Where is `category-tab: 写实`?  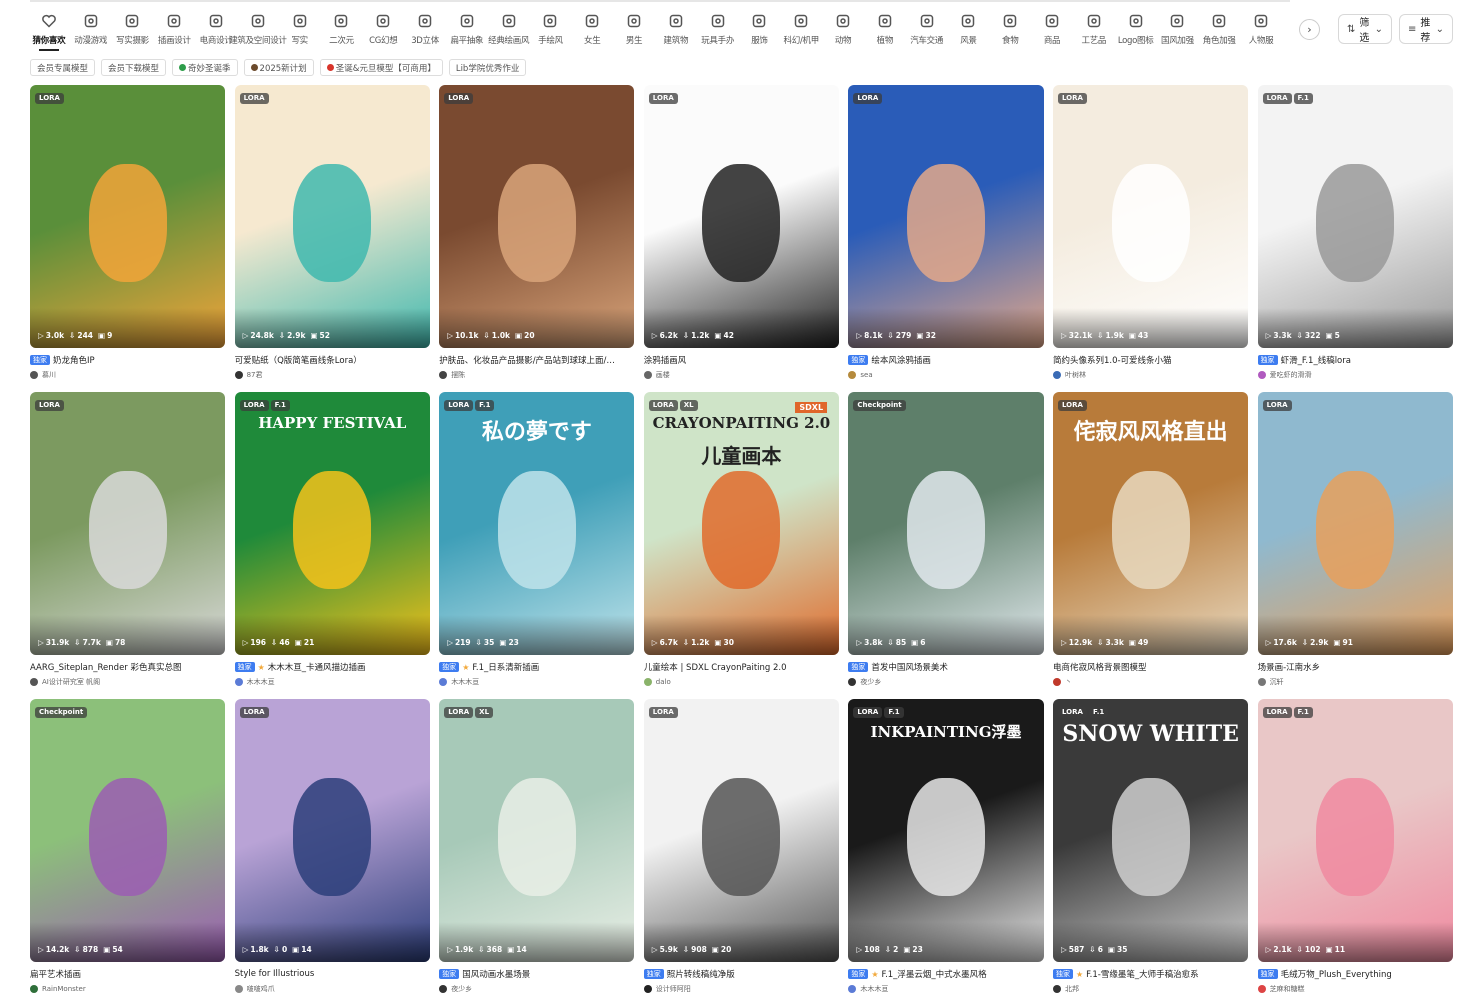 category-tab: 写实 is located at coordinates (300, 31).